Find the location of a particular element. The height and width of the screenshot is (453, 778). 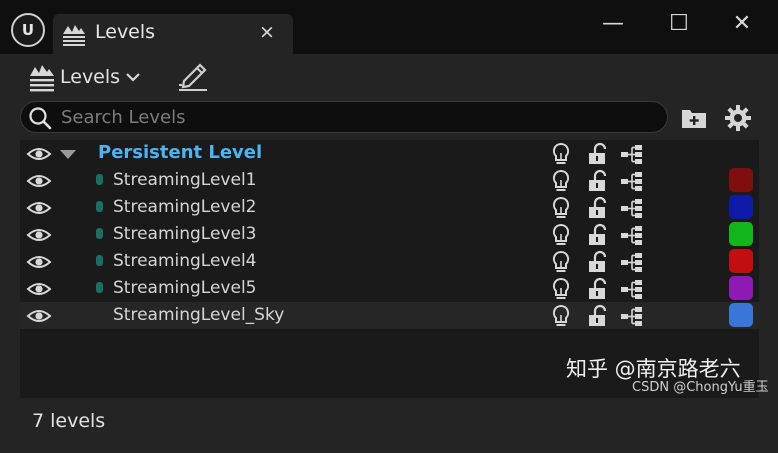

level-name: StreamingLevel2 is located at coordinates (185, 207).